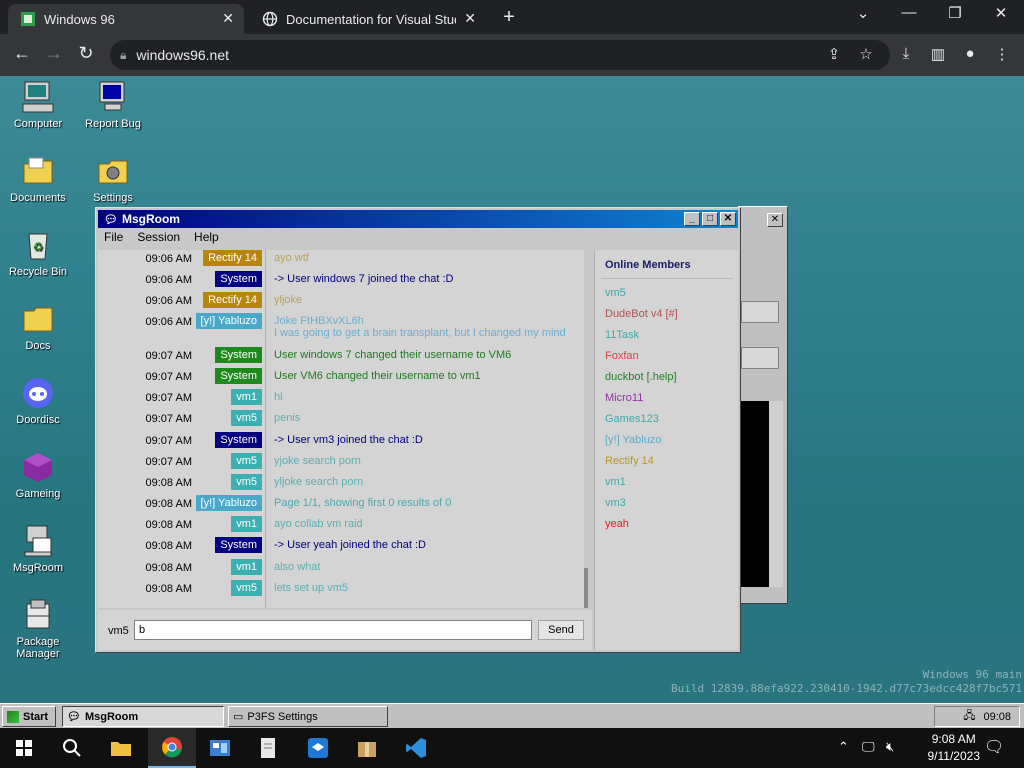  I want to click on download-icon: ⤓, so click(906, 53).